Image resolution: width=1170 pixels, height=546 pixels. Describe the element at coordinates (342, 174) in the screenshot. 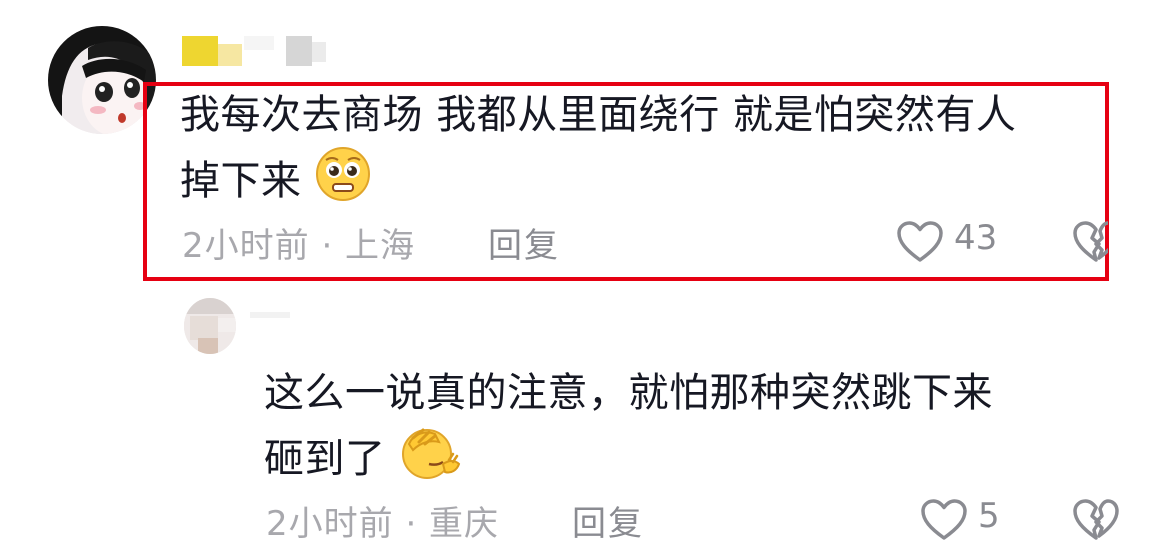

I see `pleading-face-icon` at that location.